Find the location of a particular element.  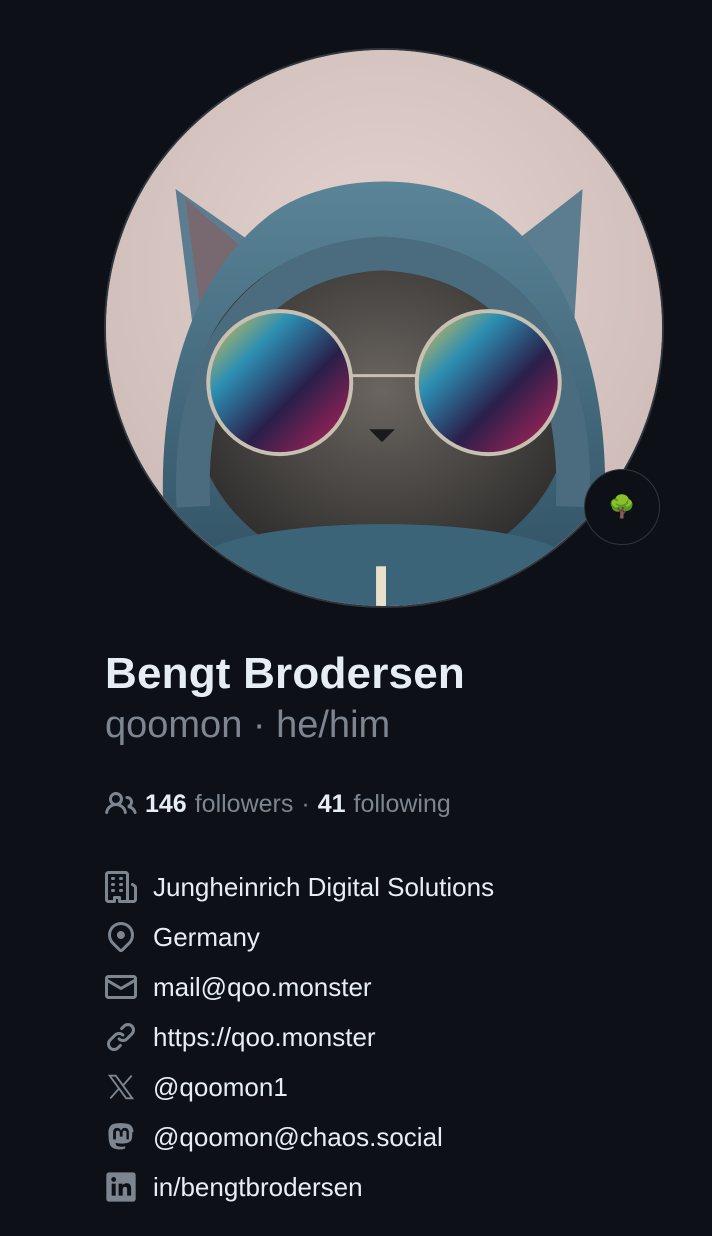

detail-mastodon: @qoomon@chaos.social is located at coordinates (299, 1137).